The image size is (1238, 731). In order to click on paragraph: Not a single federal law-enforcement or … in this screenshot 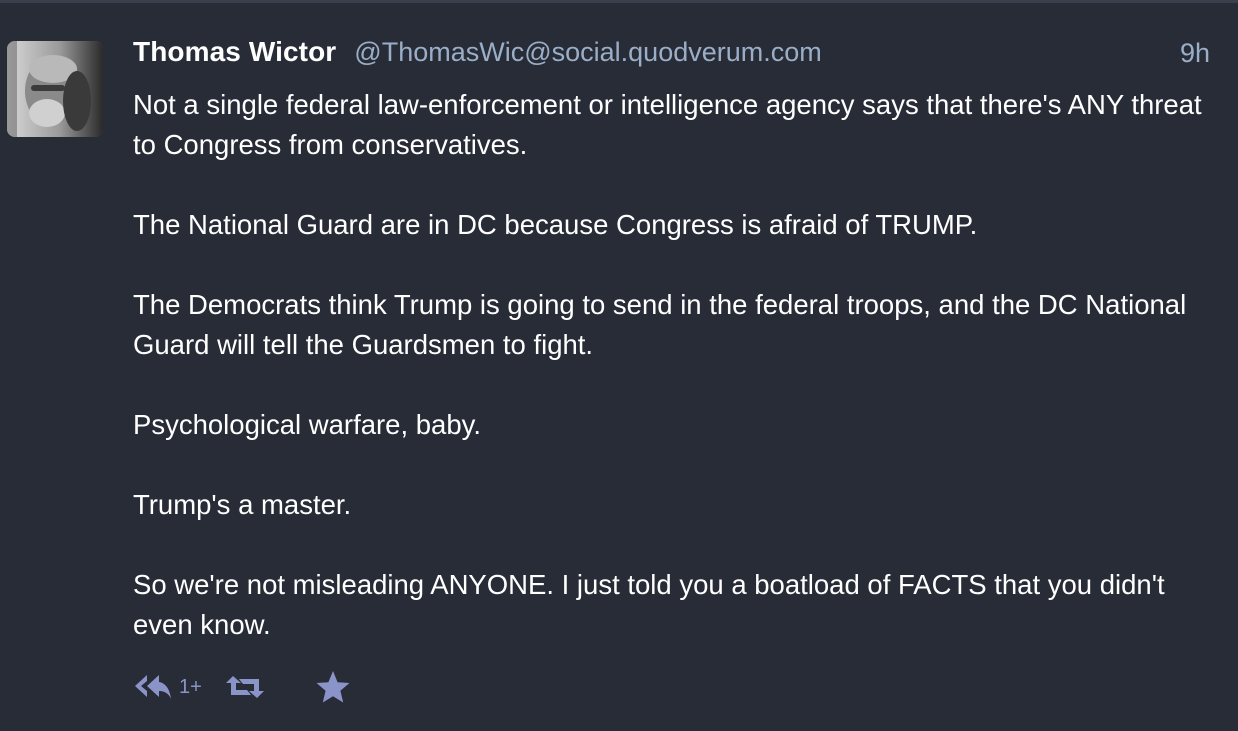, I will do `click(667, 124)`.